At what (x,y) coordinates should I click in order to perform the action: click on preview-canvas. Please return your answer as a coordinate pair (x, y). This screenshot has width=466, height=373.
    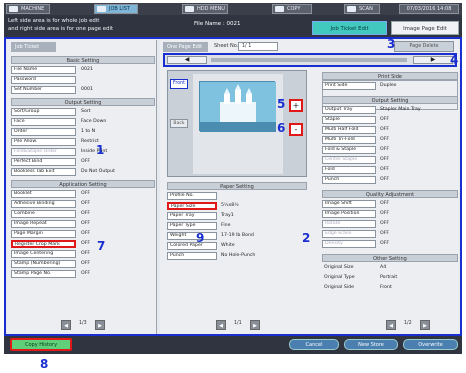
    Looking at the image, I should click on (238, 124).